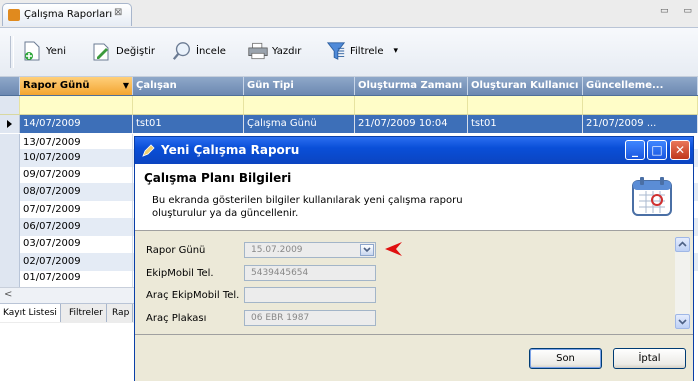 This screenshot has height=384, width=698. I want to click on filter-indicator, so click(10, 105).